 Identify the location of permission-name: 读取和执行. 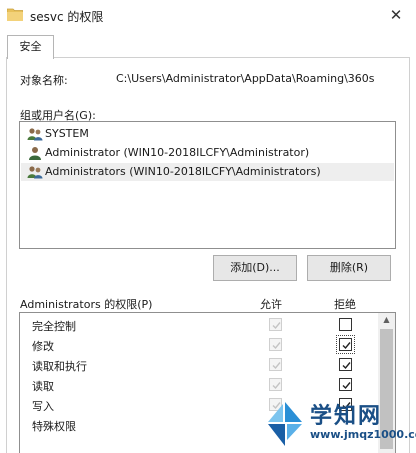
(59, 366).